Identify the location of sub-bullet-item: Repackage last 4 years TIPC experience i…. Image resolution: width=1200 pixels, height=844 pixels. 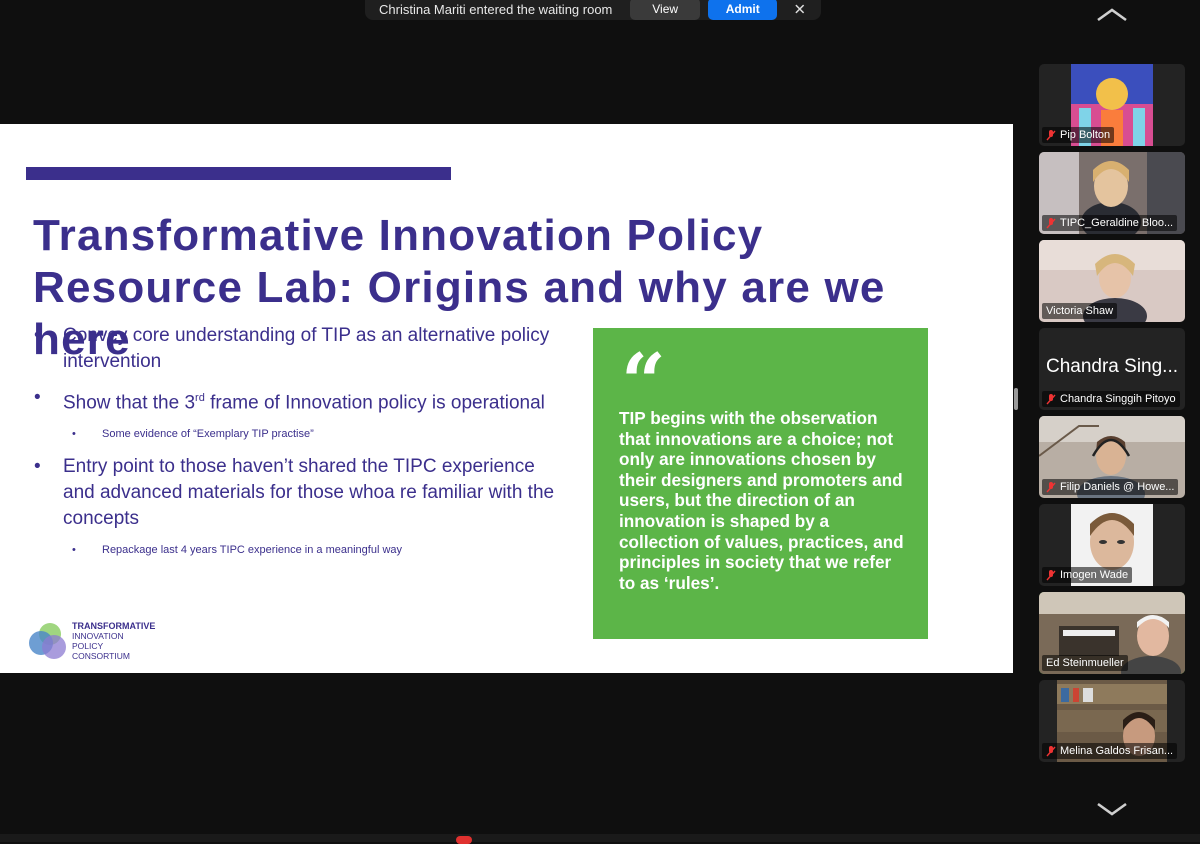
(299, 550).